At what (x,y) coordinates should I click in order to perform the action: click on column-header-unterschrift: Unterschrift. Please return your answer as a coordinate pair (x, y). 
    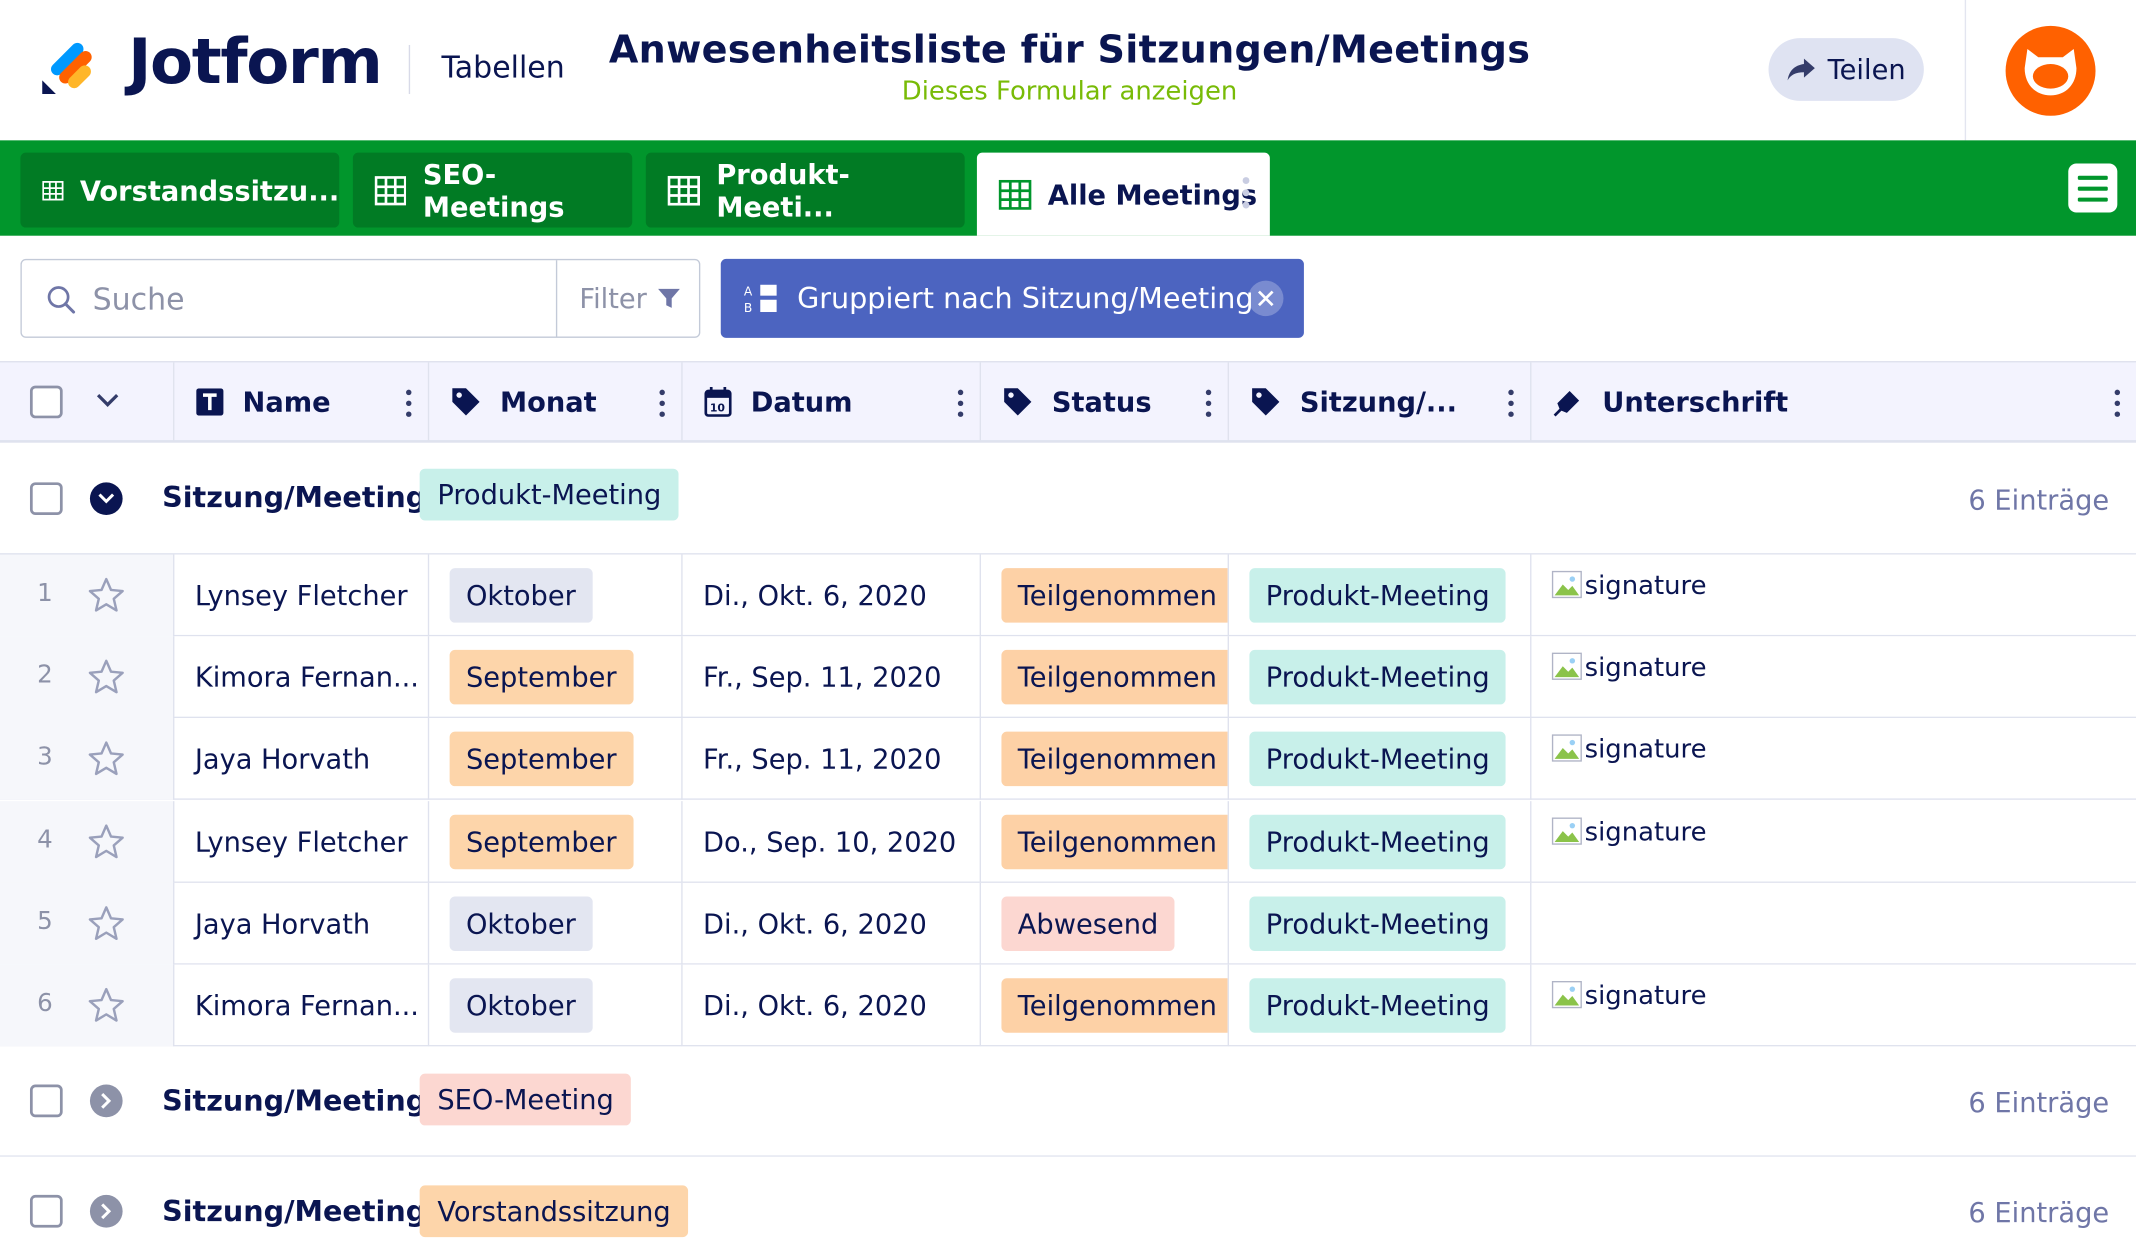
    Looking at the image, I should click on (1833, 402).